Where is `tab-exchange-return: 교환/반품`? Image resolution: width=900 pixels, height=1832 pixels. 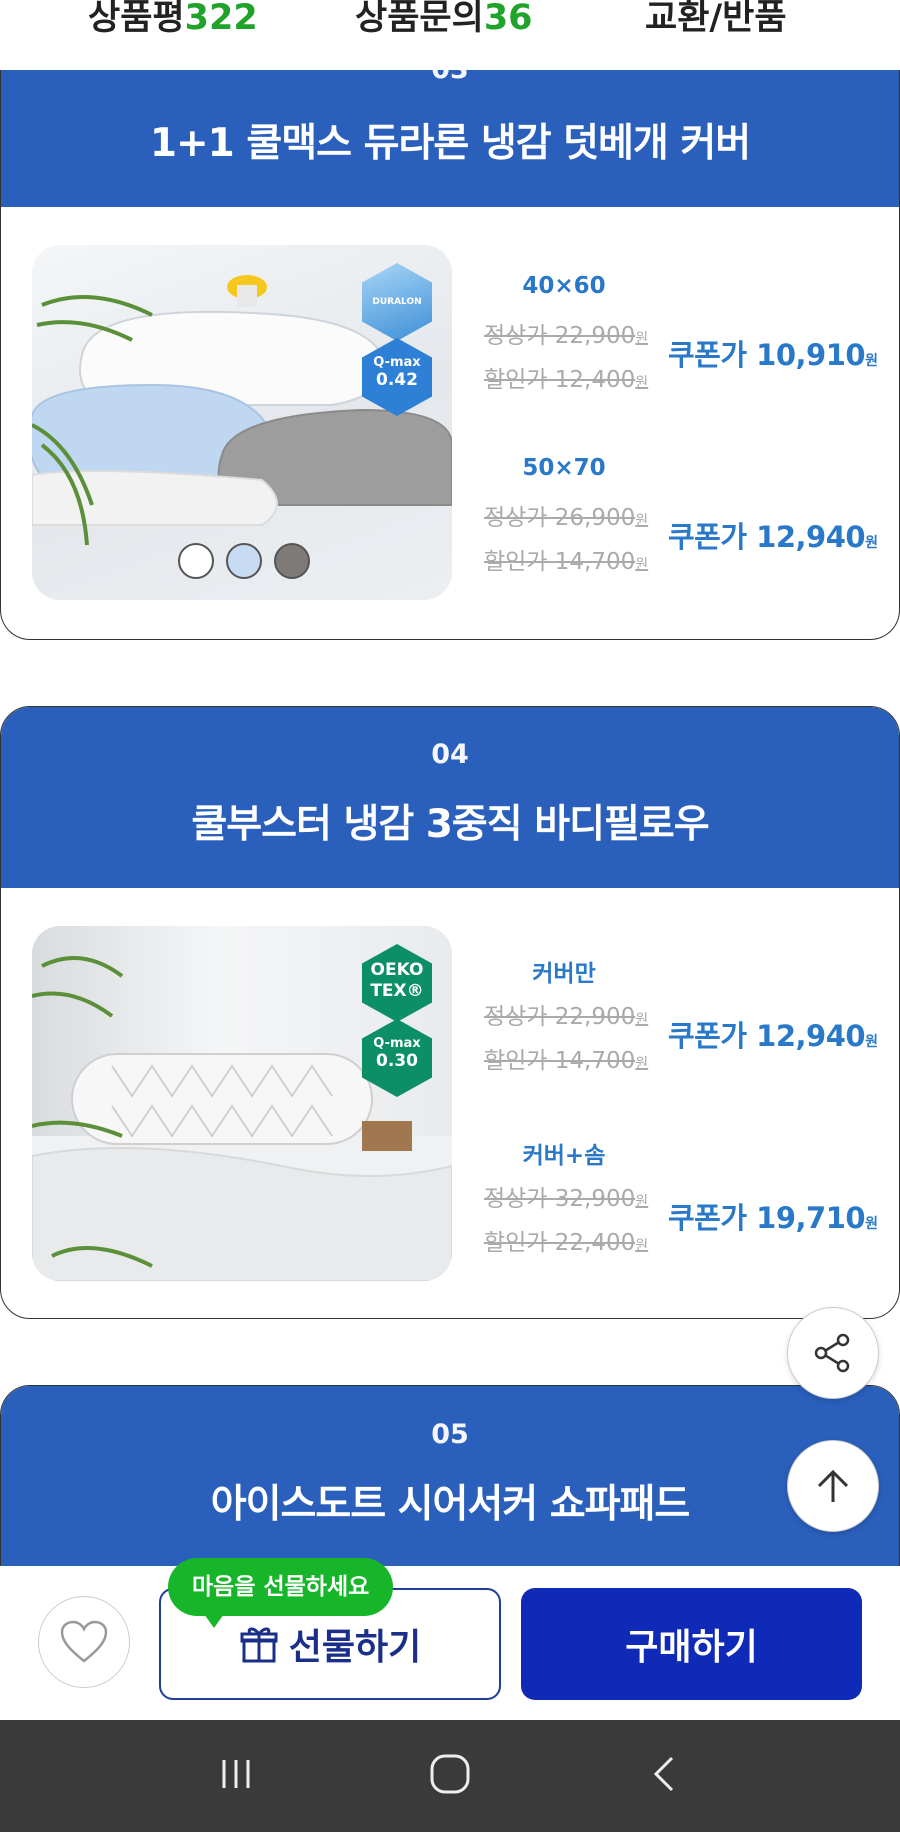 tab-exchange-return: 교환/반품 is located at coordinates (716, 20).